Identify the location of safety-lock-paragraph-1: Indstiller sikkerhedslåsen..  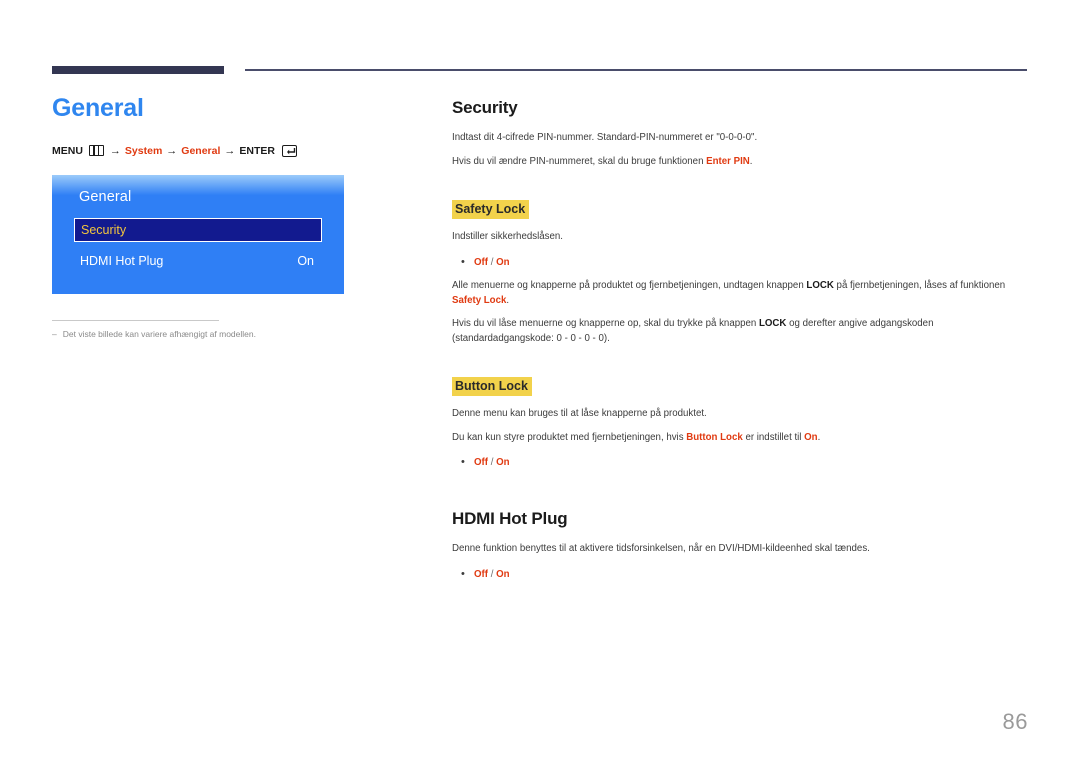
(741, 237).